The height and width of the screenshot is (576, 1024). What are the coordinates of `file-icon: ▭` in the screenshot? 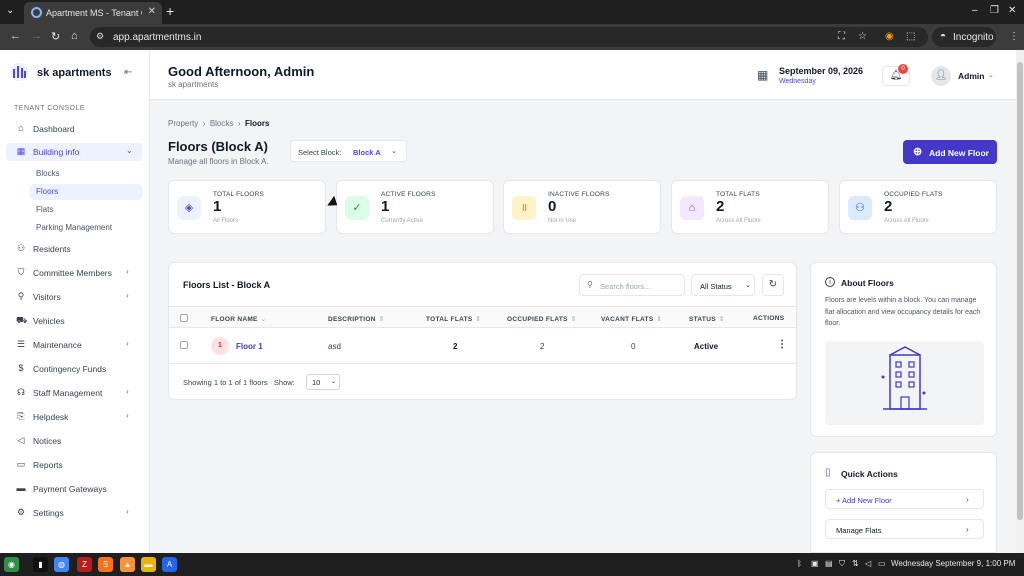 It's located at (21, 464).